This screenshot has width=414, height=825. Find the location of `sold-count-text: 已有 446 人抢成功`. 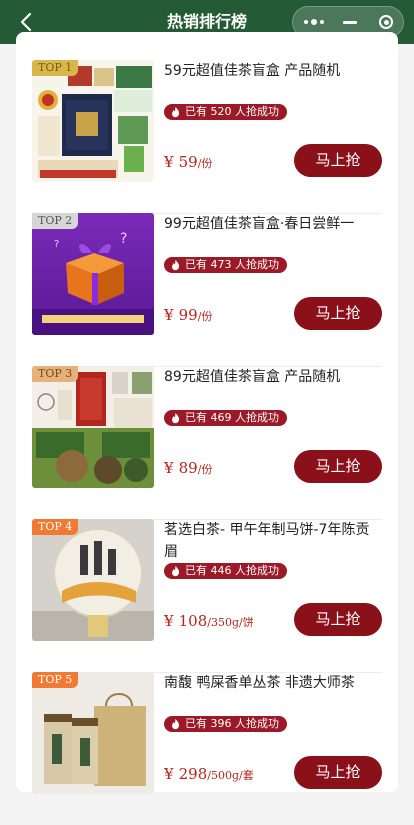

sold-count-text: 已有 446 人抢成功 is located at coordinates (232, 570).